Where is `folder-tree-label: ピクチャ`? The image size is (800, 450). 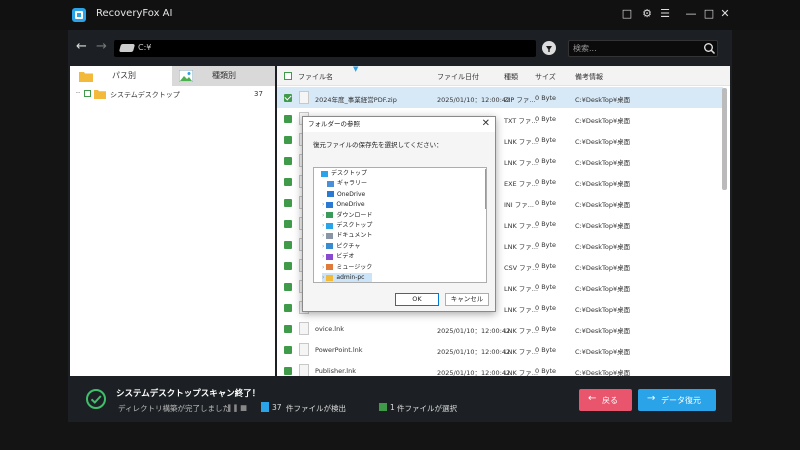 folder-tree-label: ピクチャ is located at coordinates (348, 246).